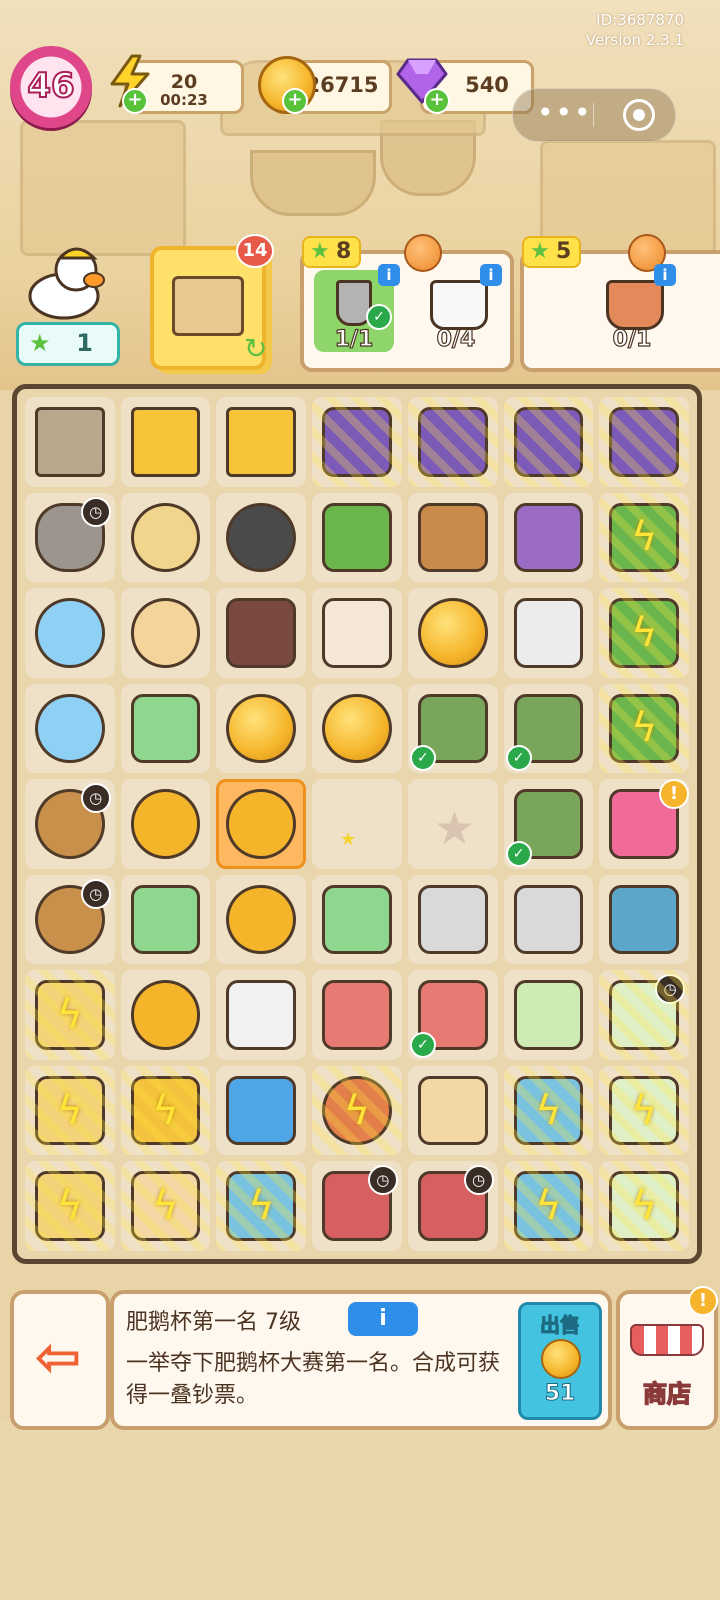 The height and width of the screenshot is (1600, 720). Describe the element at coordinates (565, 113) in the screenshot. I see `more-menu-button: •••` at that location.